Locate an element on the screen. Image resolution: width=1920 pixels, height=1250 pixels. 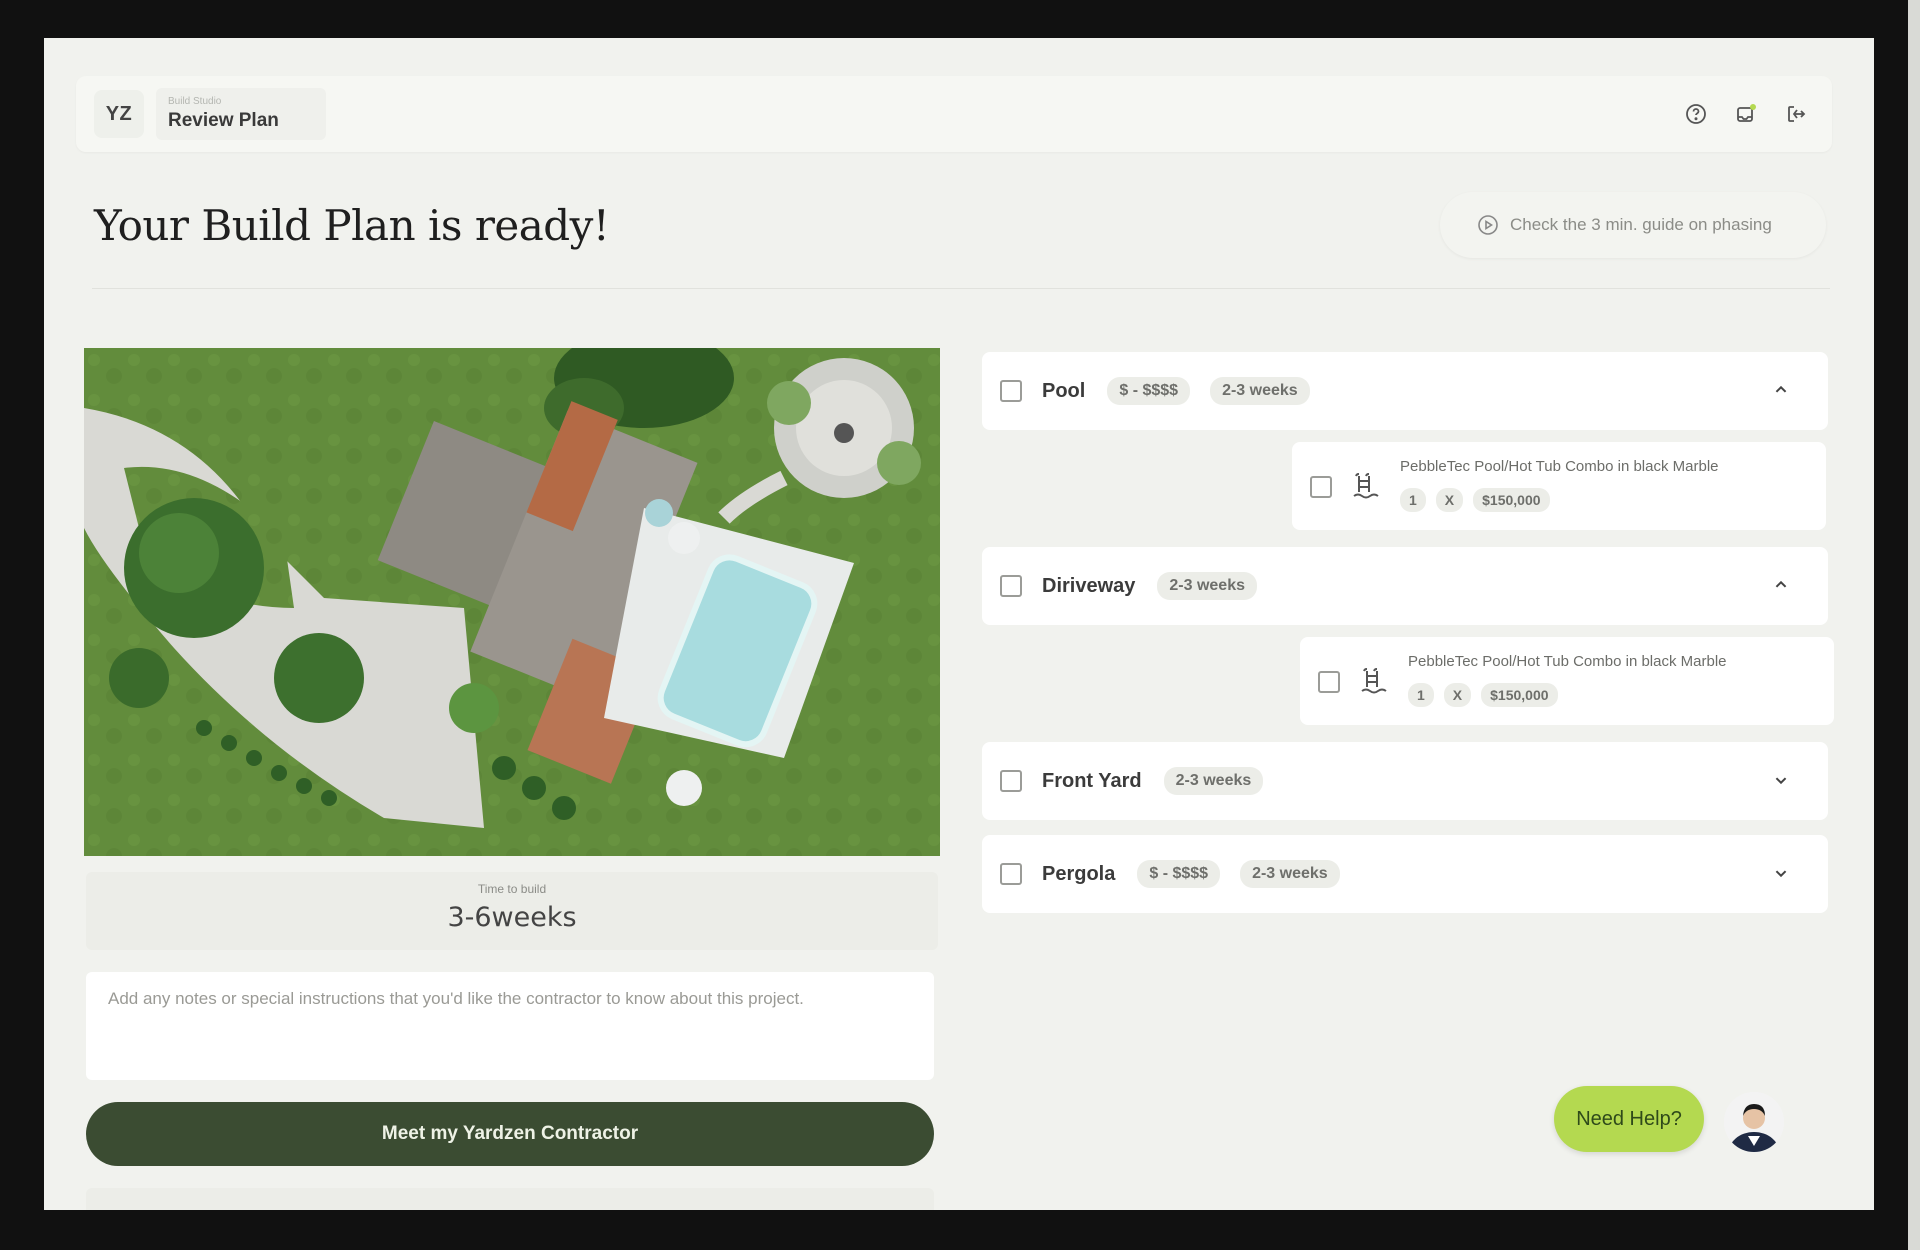
plan-item-front-yard: Front Yard 2-3 weeks is located at coordinates (1405, 781).